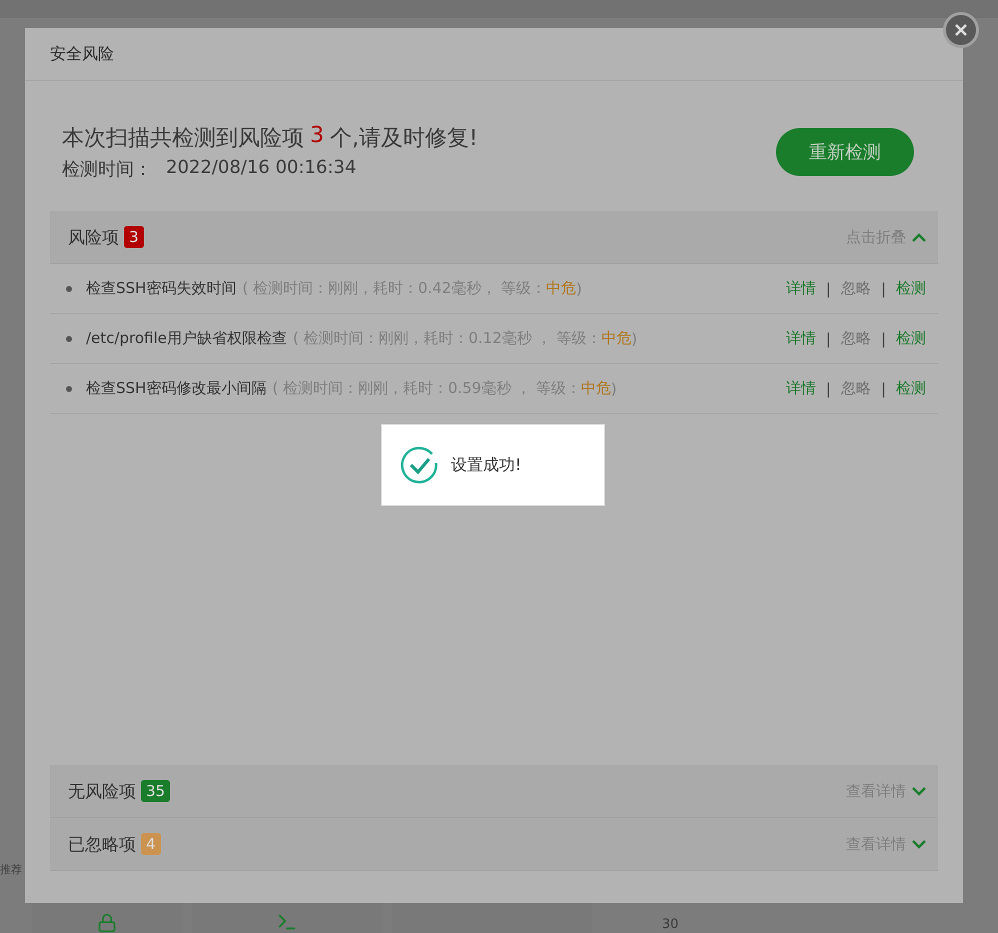 Image resolution: width=998 pixels, height=933 pixels. I want to click on close-icon, so click(961, 30).